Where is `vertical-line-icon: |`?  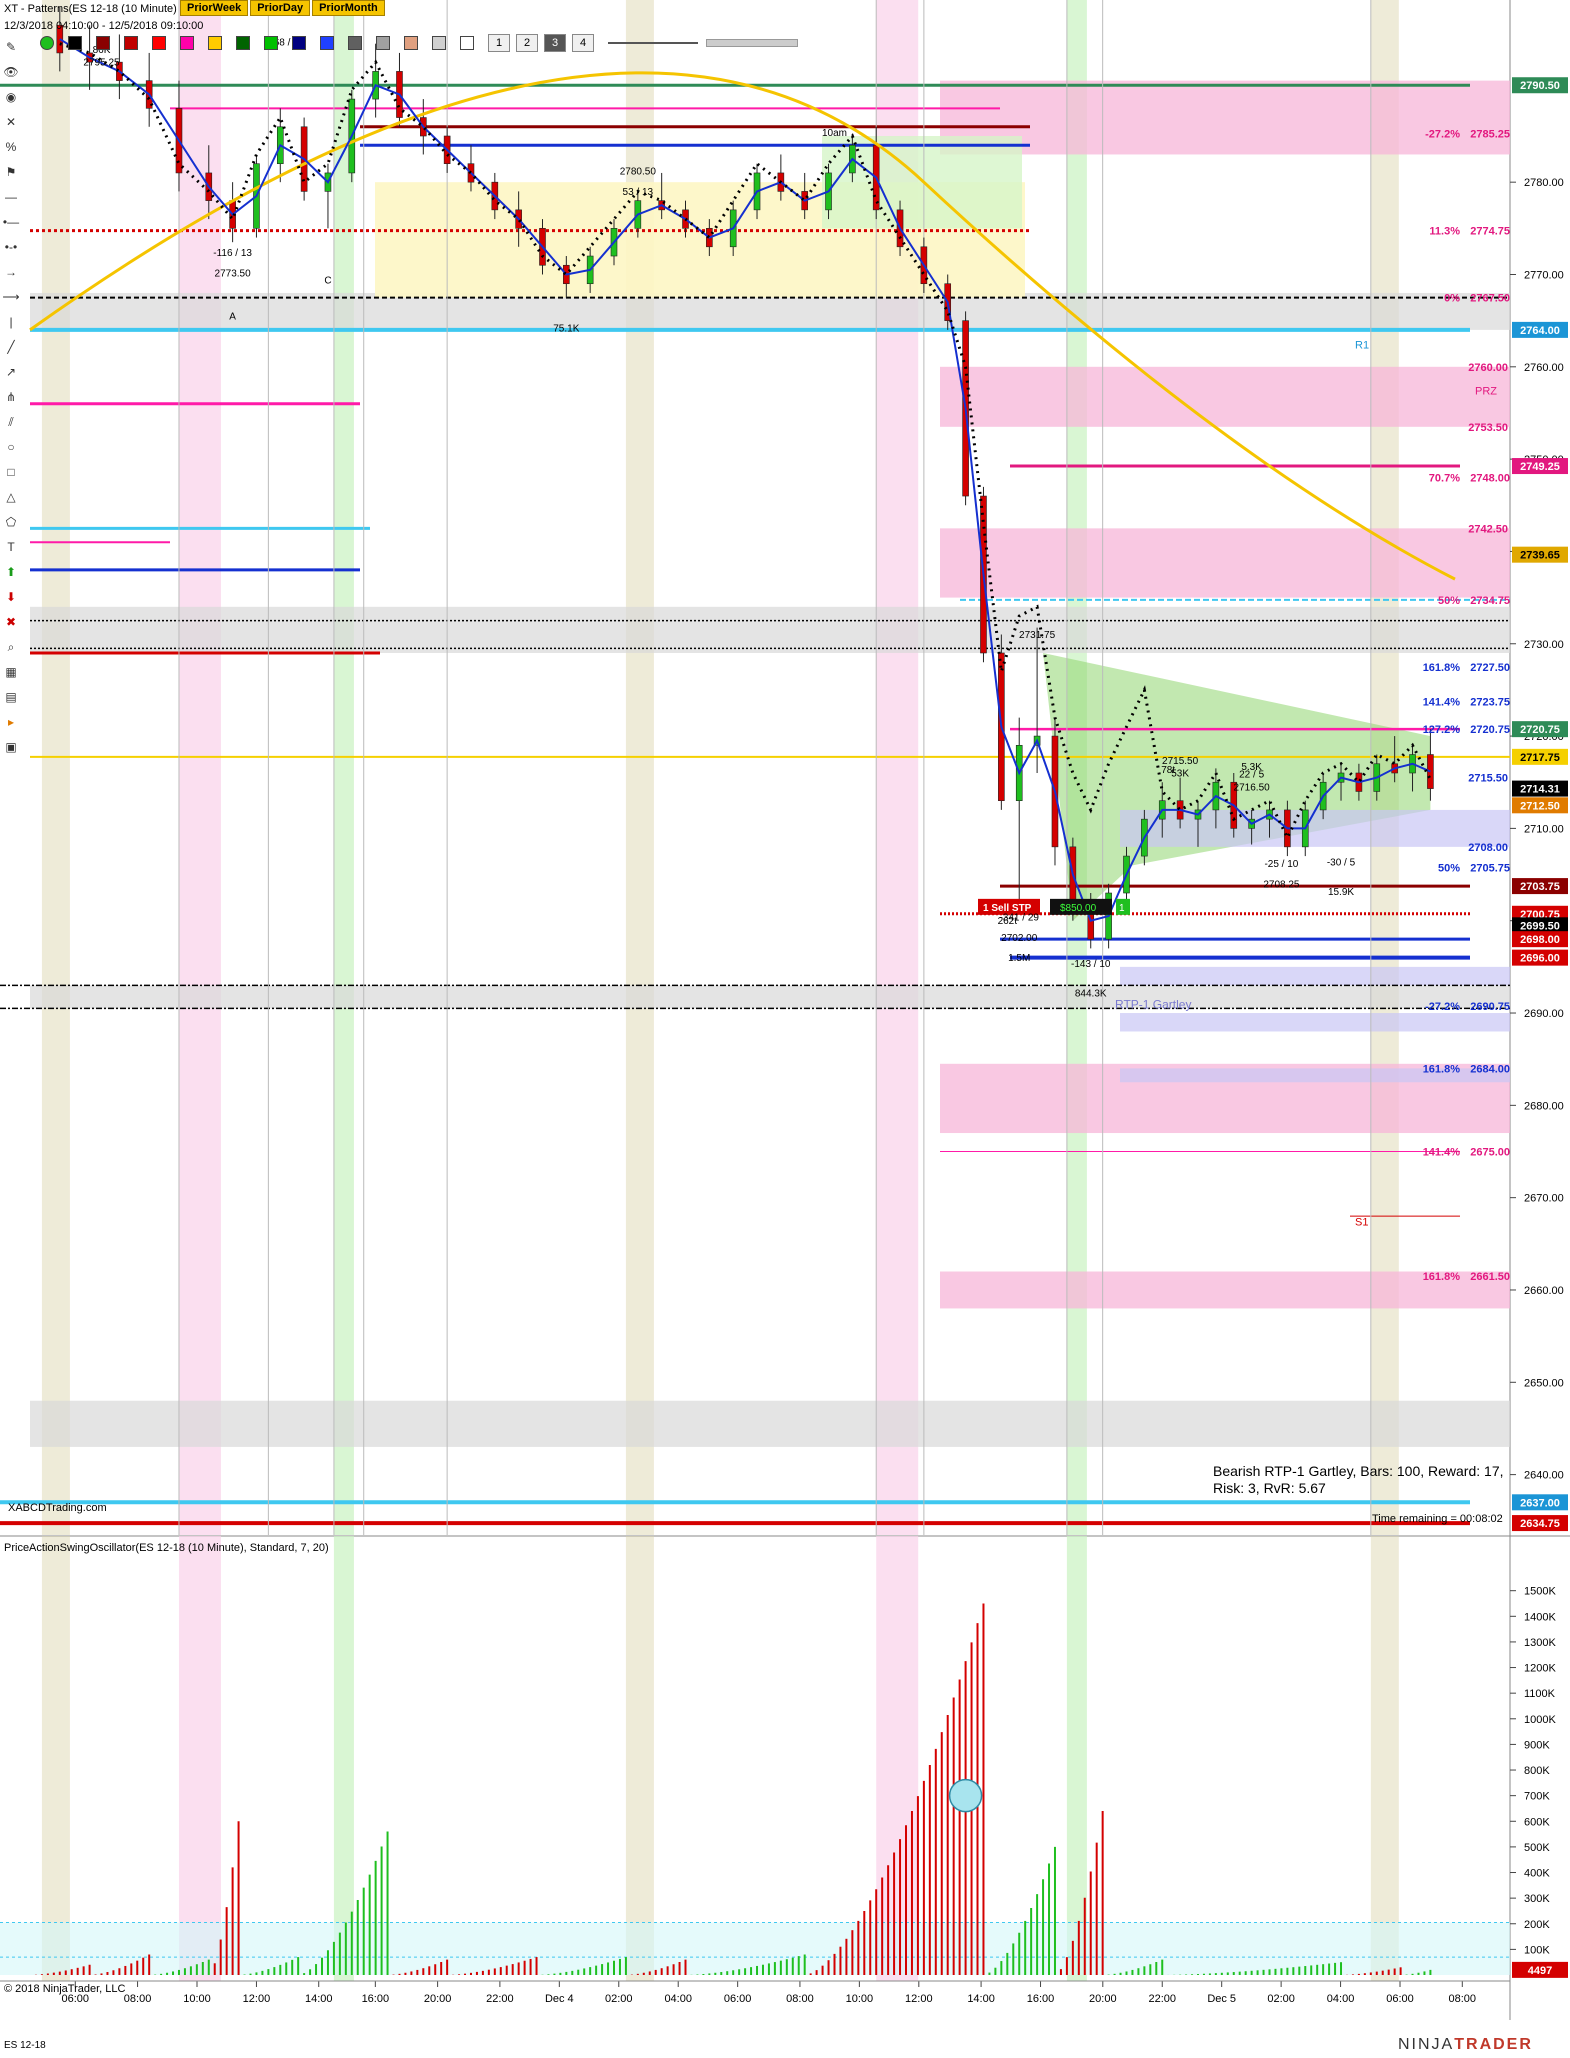 vertical-line-icon: | is located at coordinates (11, 322).